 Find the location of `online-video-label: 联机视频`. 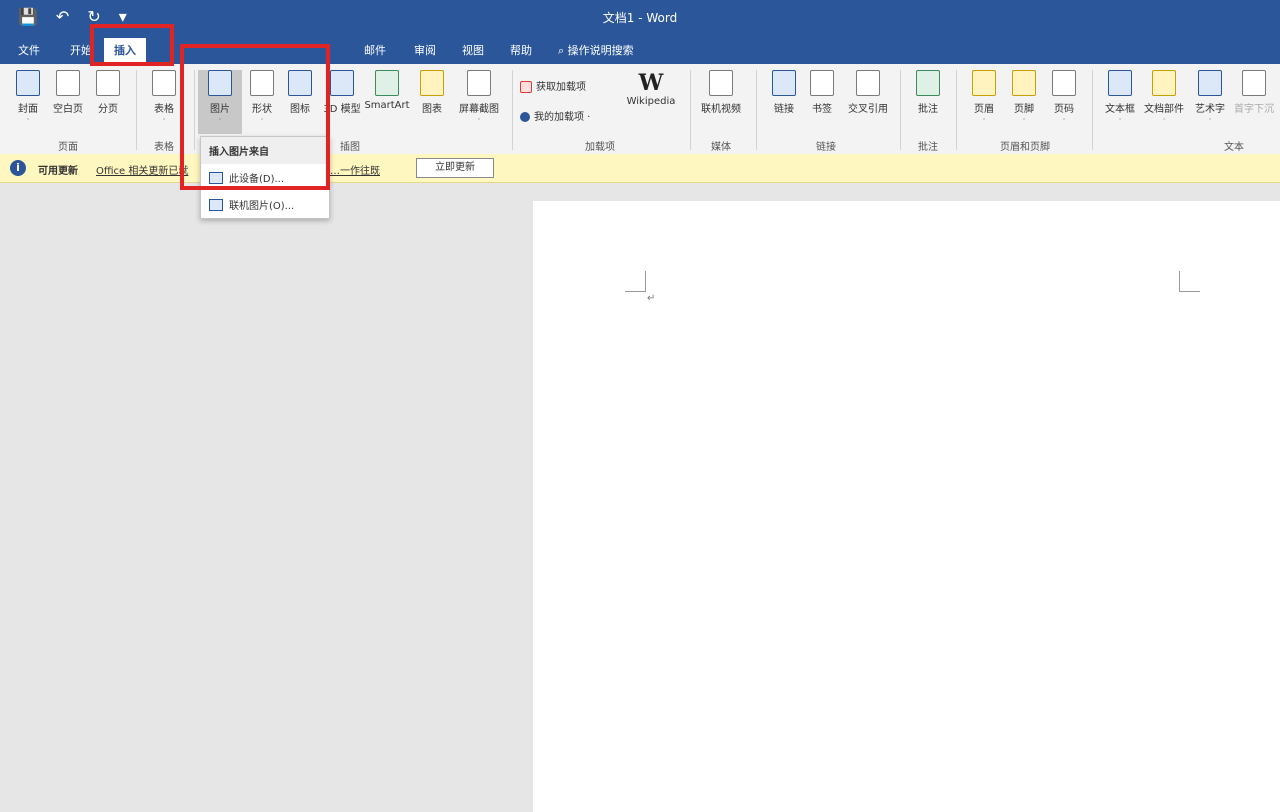

online-video-label: 联机视频 is located at coordinates (721, 109).